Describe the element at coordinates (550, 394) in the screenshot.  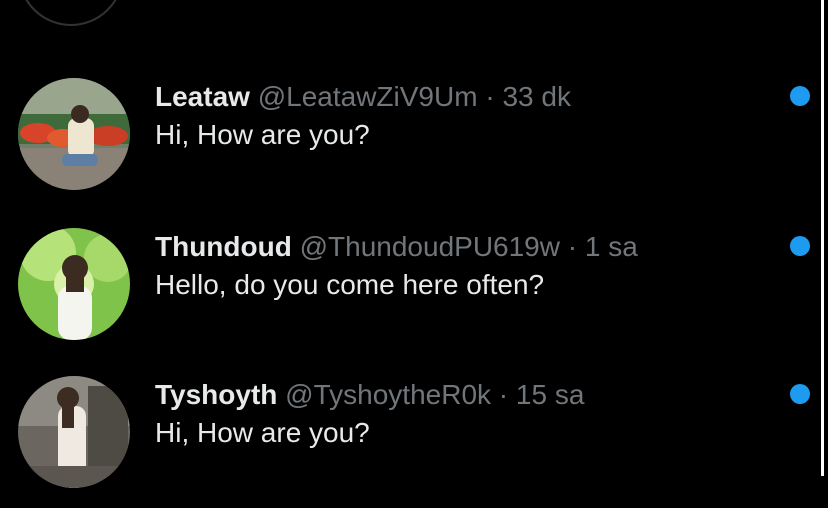
I see `message-time: 15 sa` at that location.